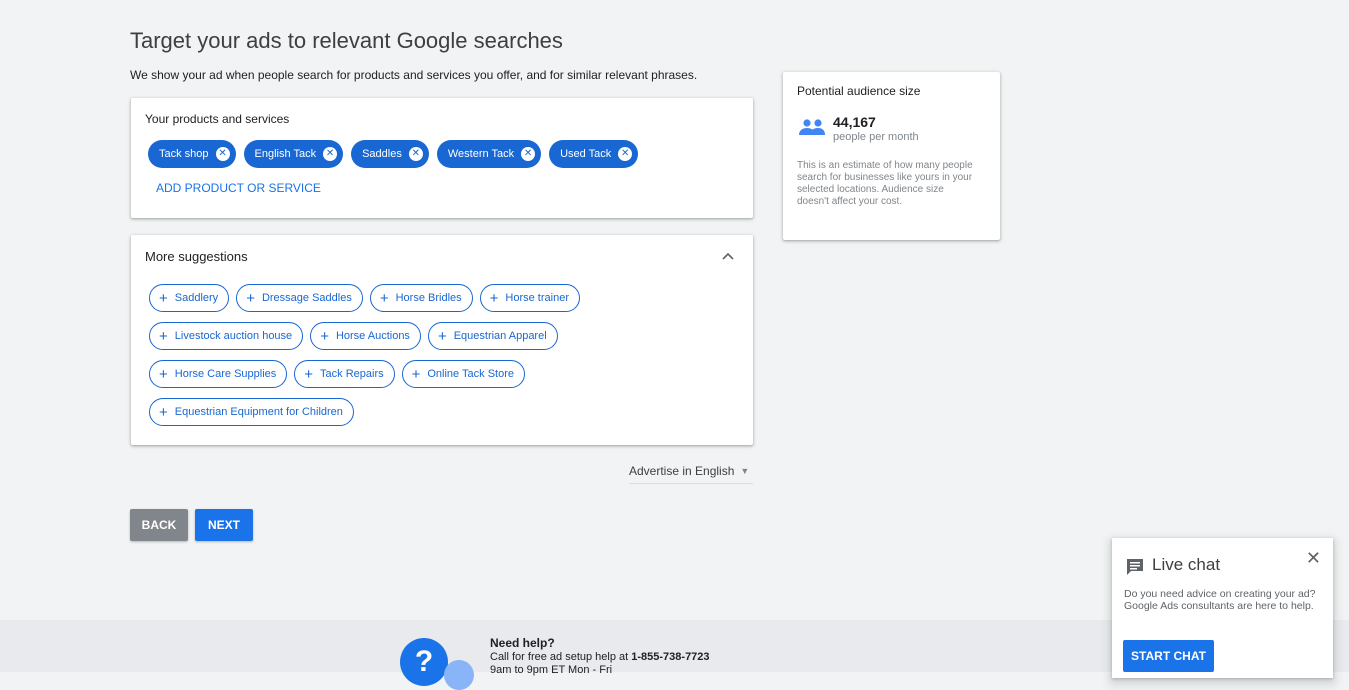 The image size is (1349, 690). I want to click on language-select: Advertise in English ▼, so click(691, 474).